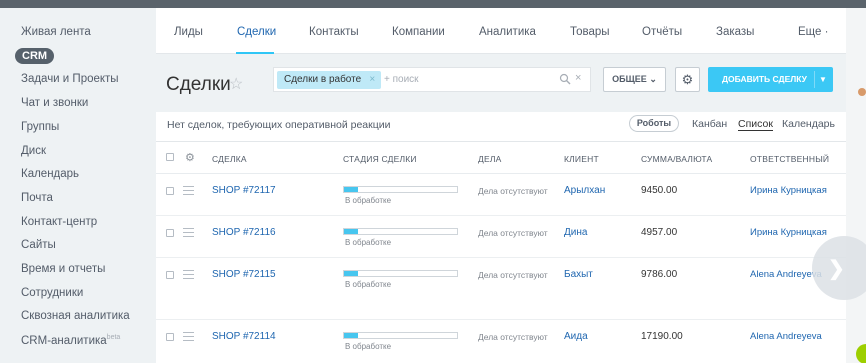 The image size is (866, 363). I want to click on right-panel-strip, so click(856, 185).